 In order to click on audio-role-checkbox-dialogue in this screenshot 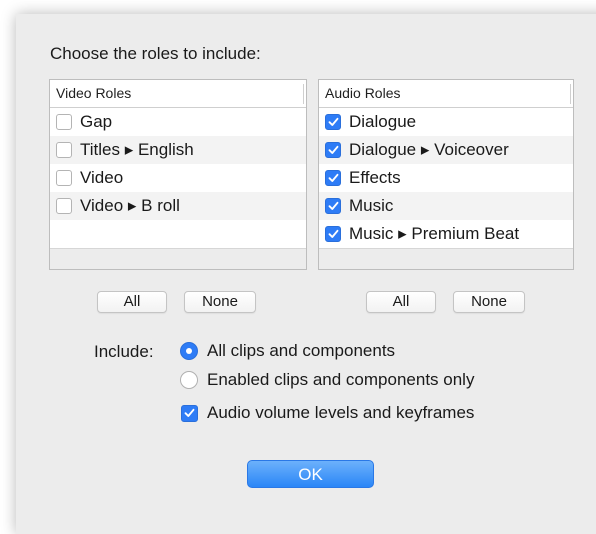, I will do `click(333, 122)`.